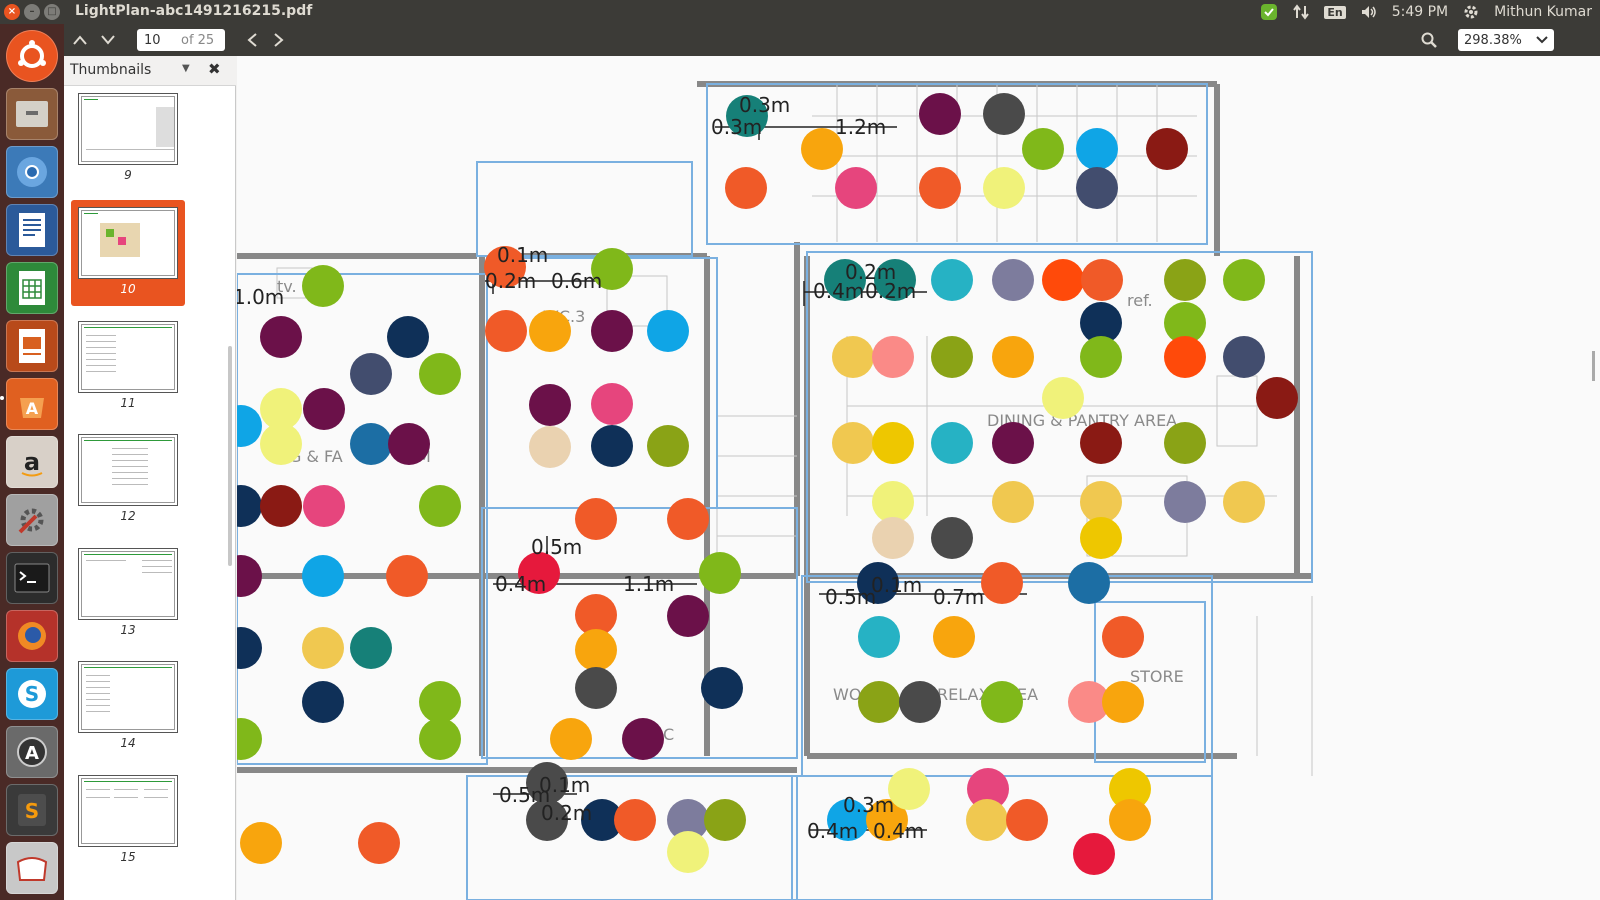  Describe the element at coordinates (32, 694) in the screenshot. I see `skype-icon: S` at that location.